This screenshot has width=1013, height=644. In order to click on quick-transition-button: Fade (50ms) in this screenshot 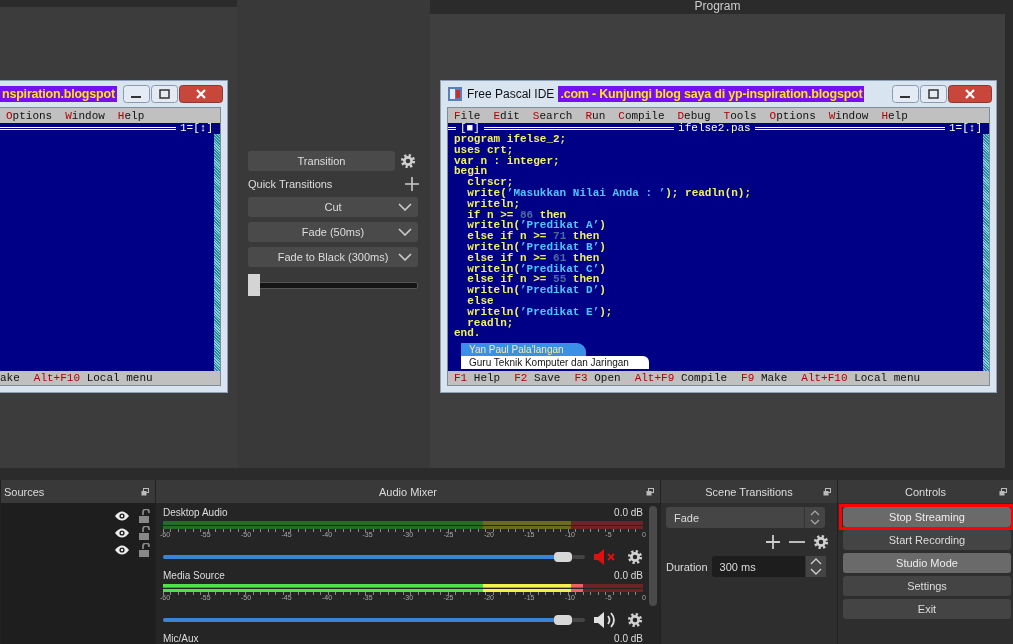, I will do `click(333, 232)`.